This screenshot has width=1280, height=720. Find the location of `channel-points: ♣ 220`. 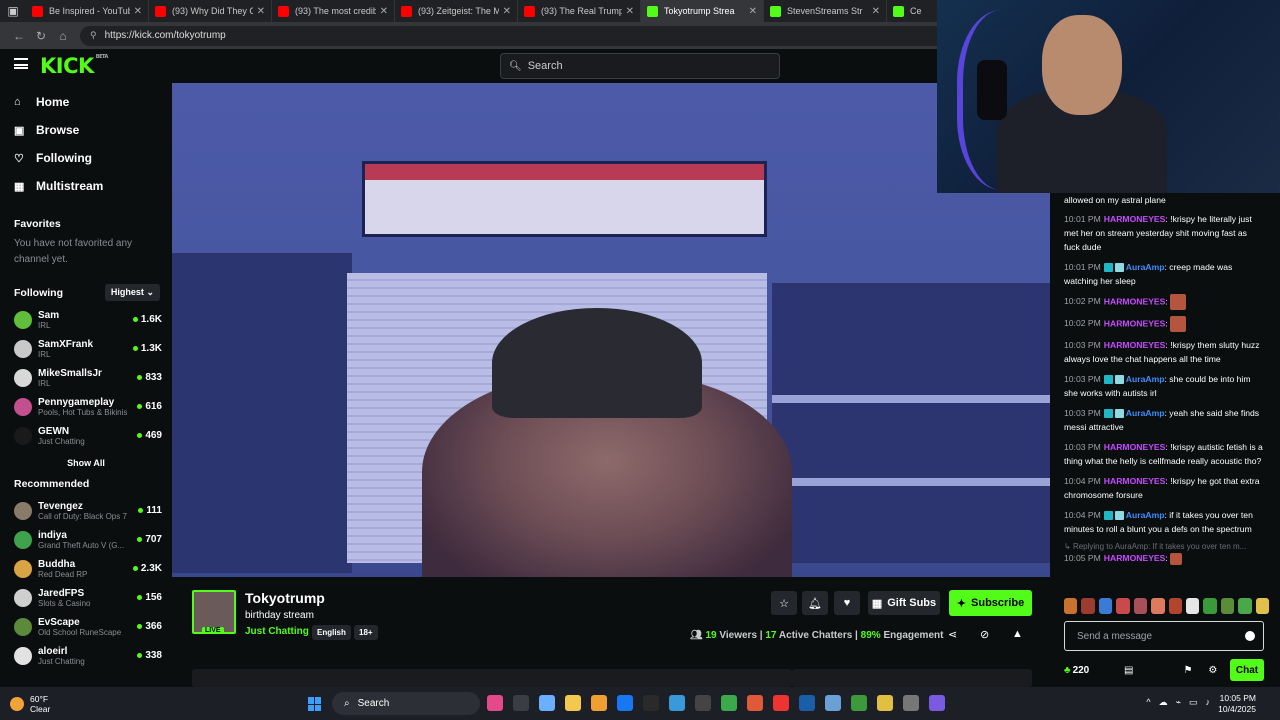

channel-points: ♣ 220 is located at coordinates (1086, 670).